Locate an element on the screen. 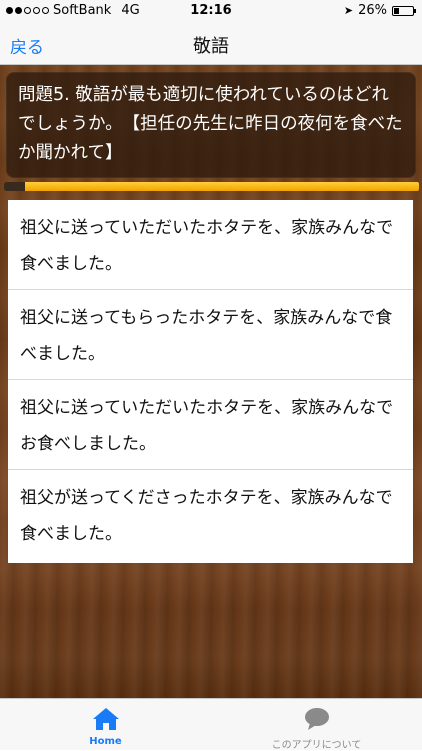  answer-option-3: 祖父に送っていただいたホタテを、家族みんなでお食べしました。 is located at coordinates (210, 425).